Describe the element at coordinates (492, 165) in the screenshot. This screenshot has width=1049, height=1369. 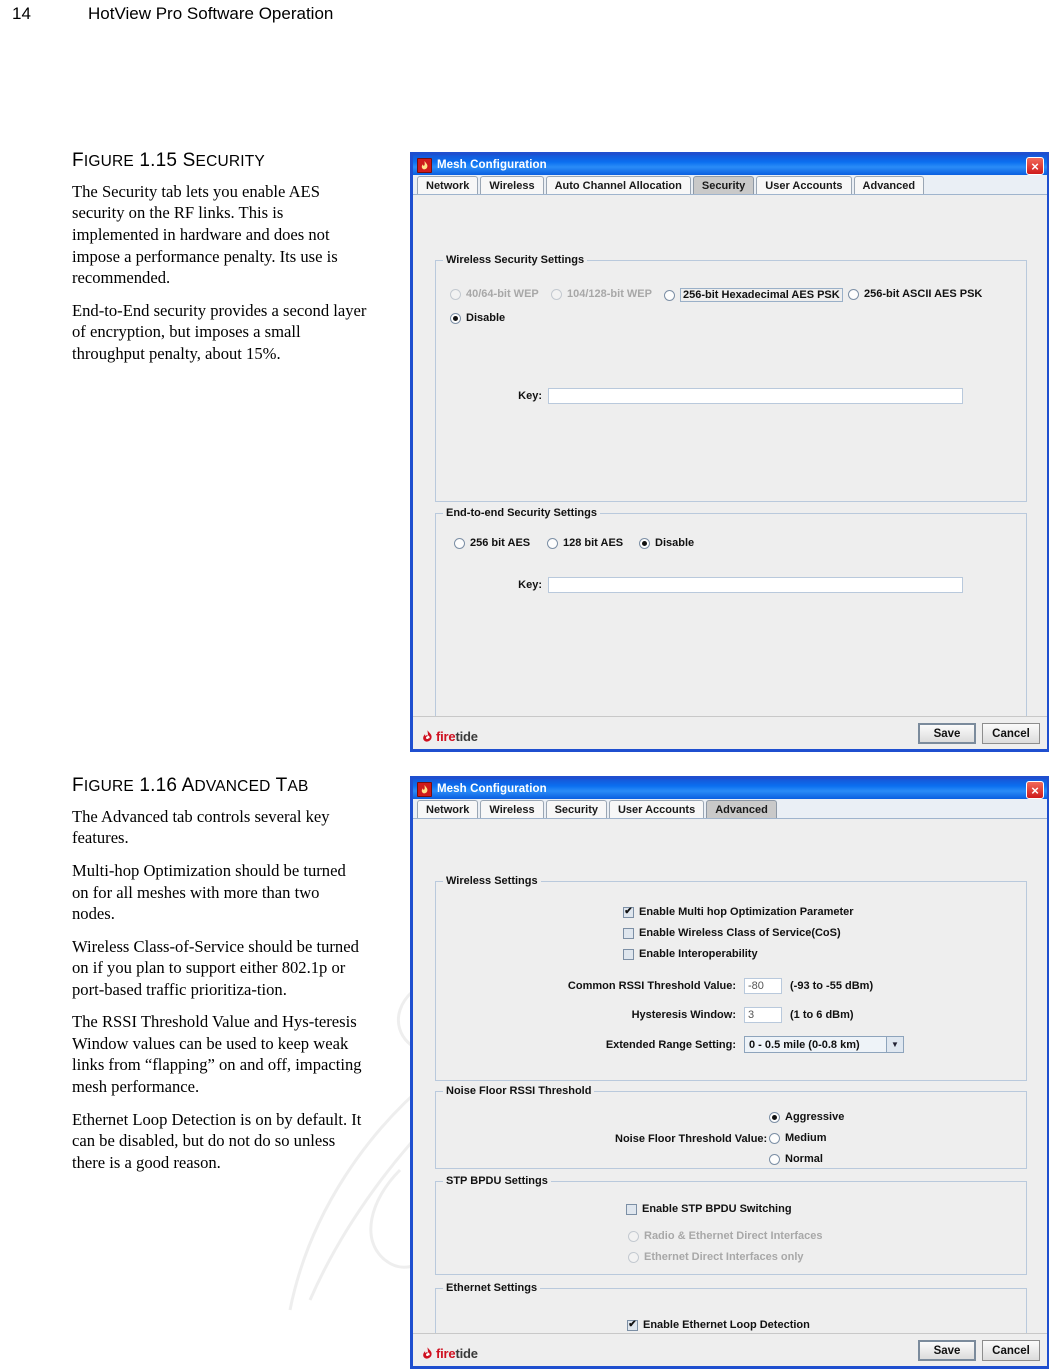
I see `security-dialog-title: Mesh Configuration` at that location.